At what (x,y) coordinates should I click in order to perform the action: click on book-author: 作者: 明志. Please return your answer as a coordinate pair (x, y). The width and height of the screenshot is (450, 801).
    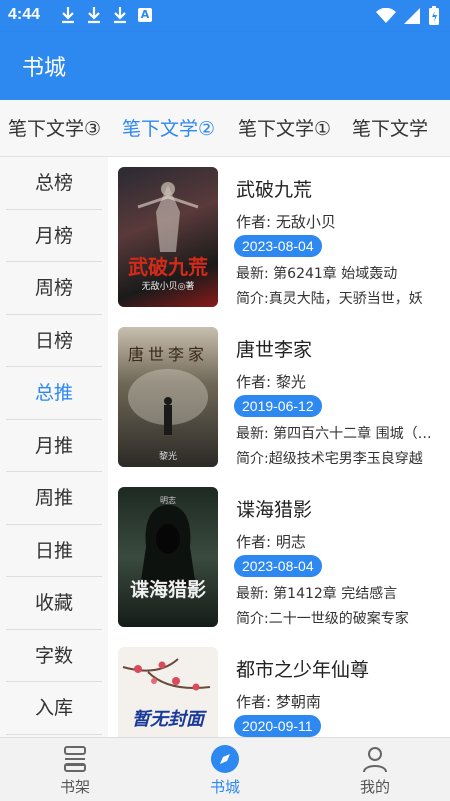
    Looking at the image, I should click on (271, 542).